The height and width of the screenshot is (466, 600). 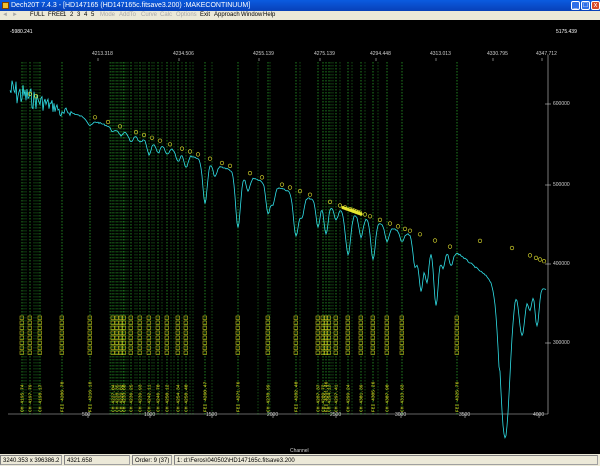 What do you see at coordinates (5, 5) in the screenshot?
I see `app-icon` at bounding box center [5, 5].